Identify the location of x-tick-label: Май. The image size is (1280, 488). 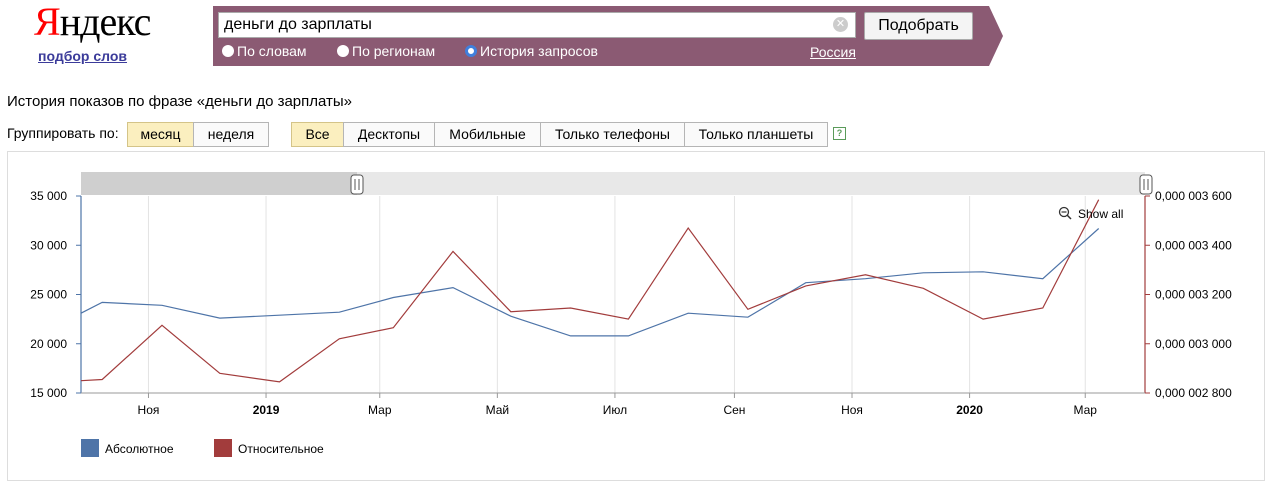
(498, 410).